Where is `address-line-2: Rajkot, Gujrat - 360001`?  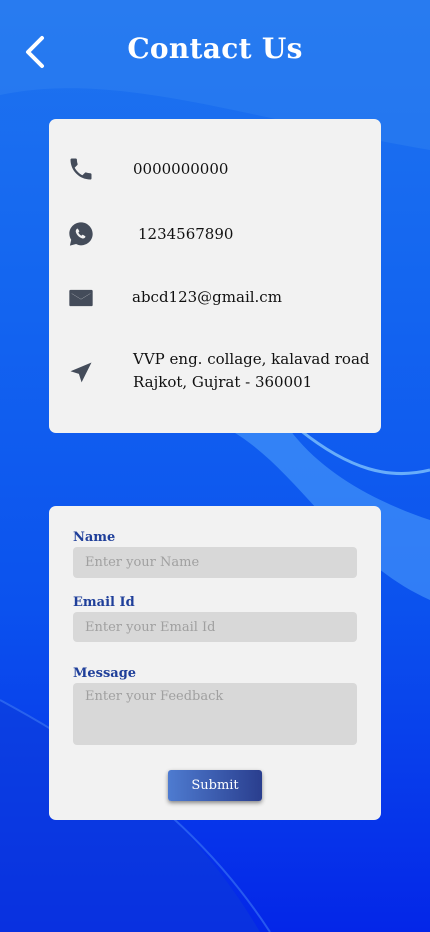 address-line-2: Rajkot, Gujrat - 360001 is located at coordinates (223, 382).